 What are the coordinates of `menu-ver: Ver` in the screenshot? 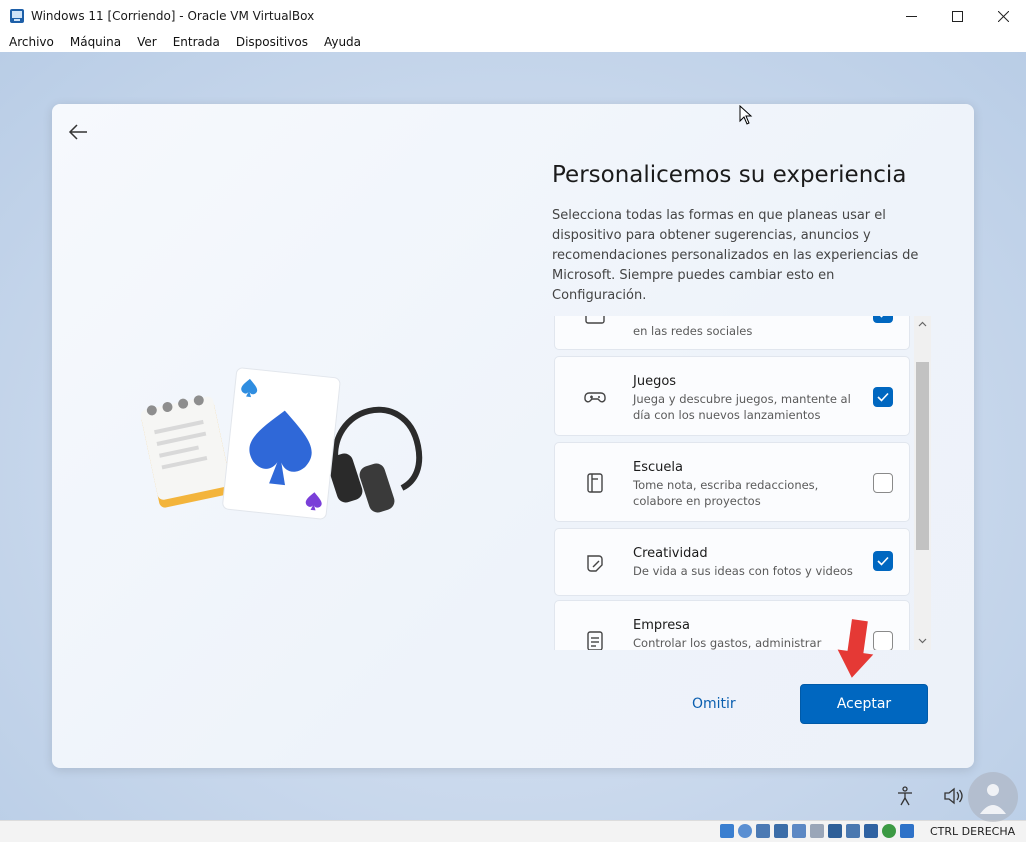 It's located at (147, 42).